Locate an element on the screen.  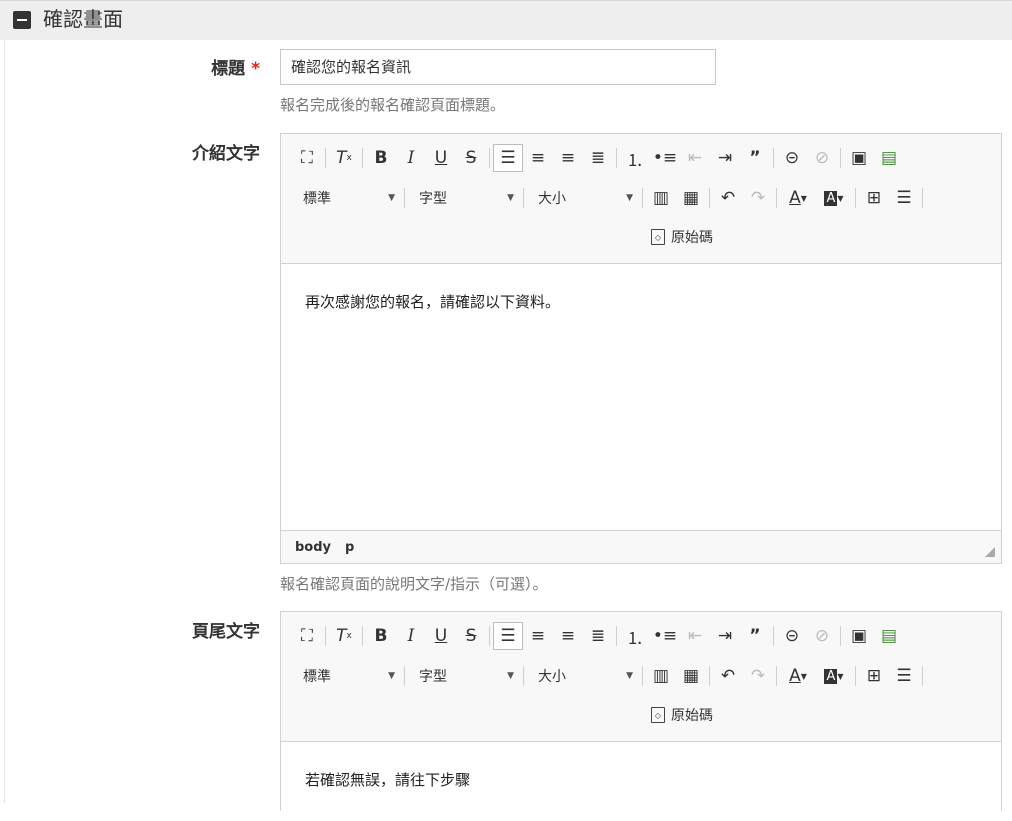
element-path: body p is located at coordinates (641, 546).